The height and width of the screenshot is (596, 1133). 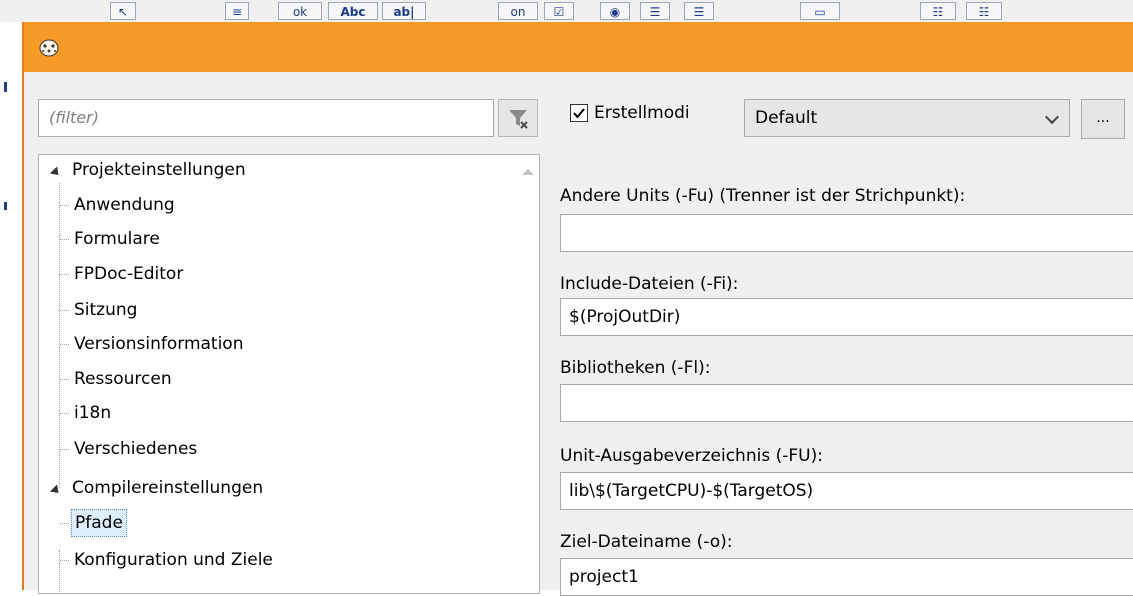 I want to click on checkmark-icon, so click(x=579, y=113).